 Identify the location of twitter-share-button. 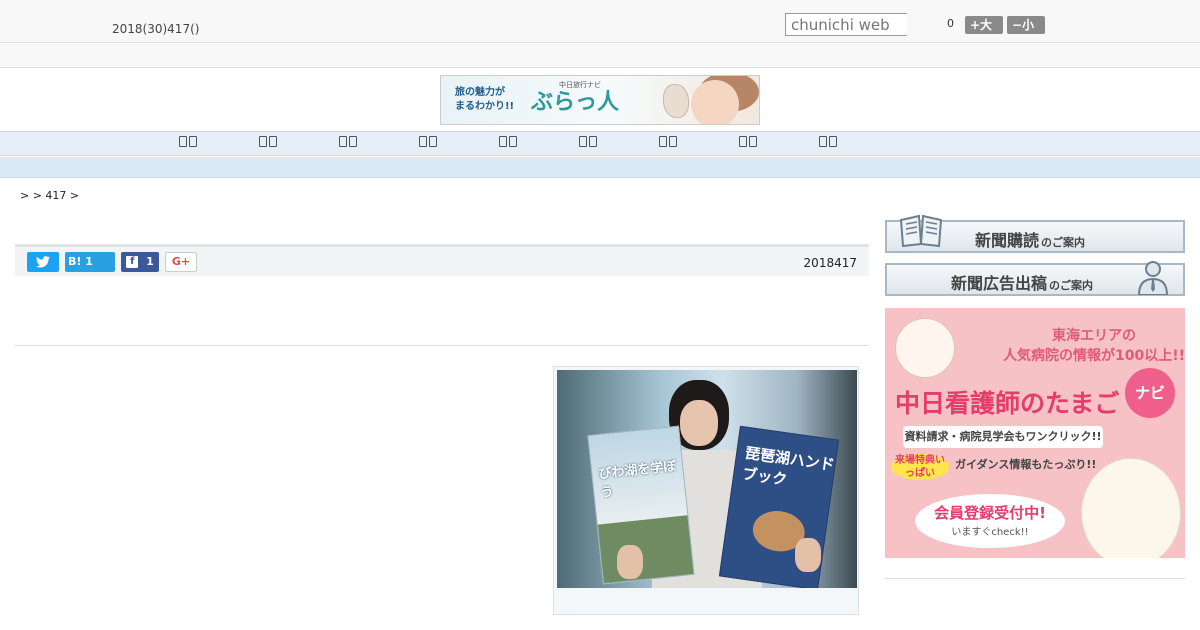
(43, 262).